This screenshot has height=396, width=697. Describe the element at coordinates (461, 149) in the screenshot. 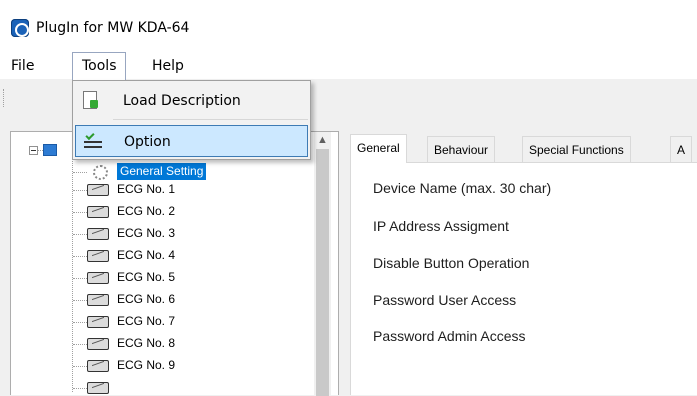

I see `tab-behaviour: Behaviour` at that location.